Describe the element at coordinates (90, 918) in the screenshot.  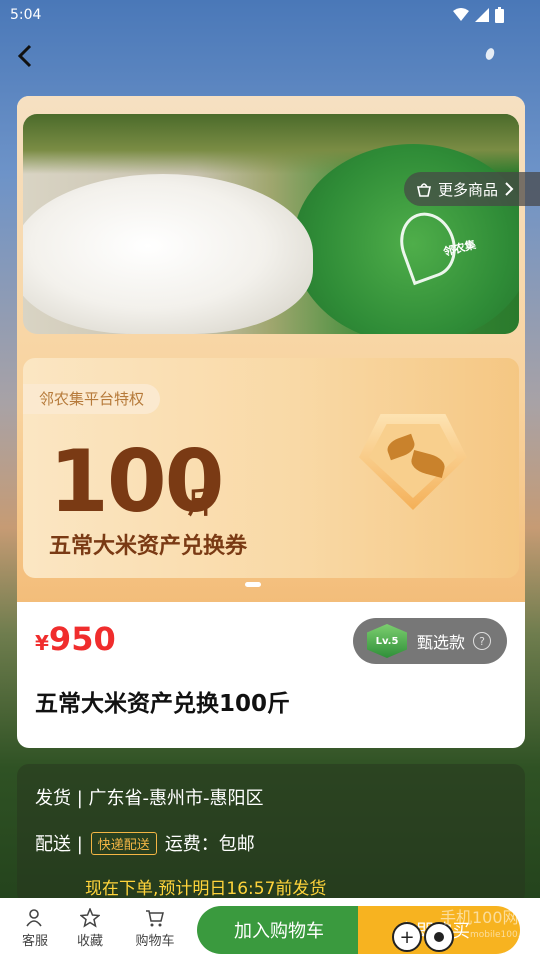
I see `star-icon` at that location.